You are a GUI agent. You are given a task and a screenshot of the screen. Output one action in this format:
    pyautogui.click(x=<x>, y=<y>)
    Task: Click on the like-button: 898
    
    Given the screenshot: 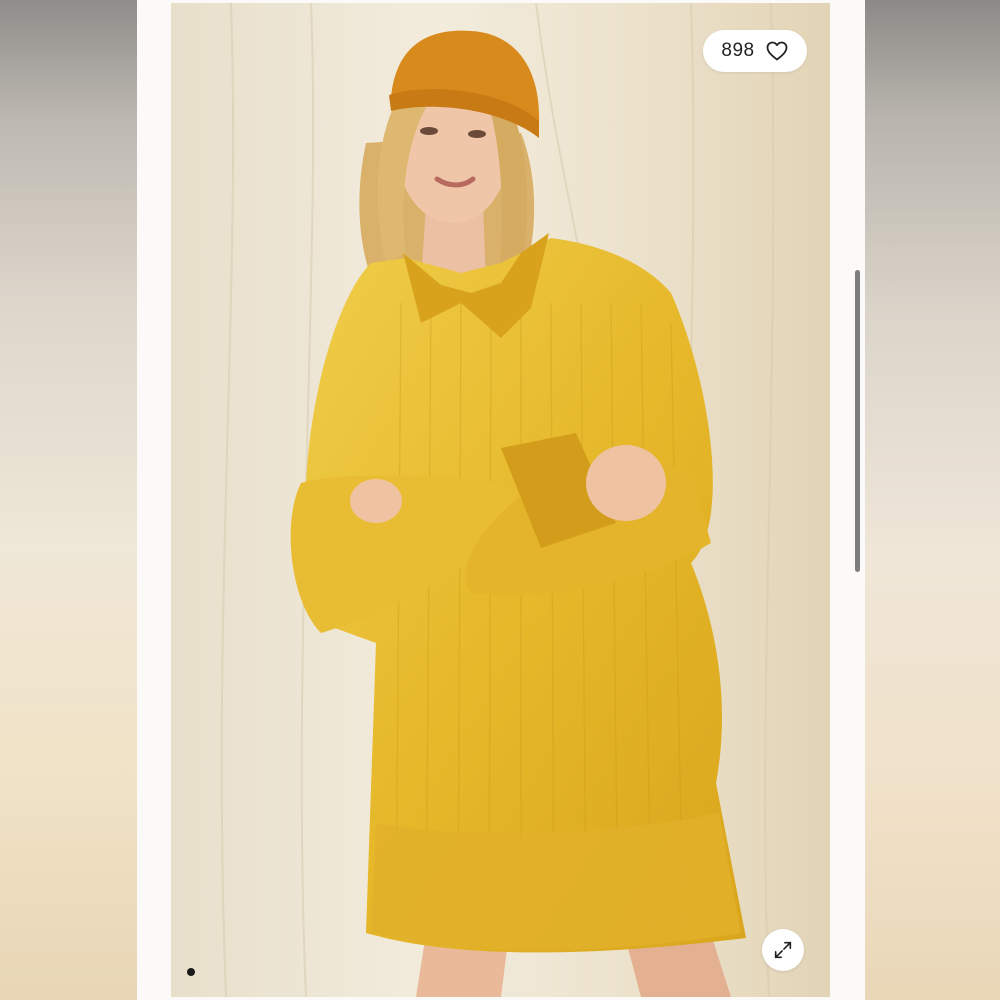 What is the action you would take?
    pyautogui.click(x=755, y=51)
    